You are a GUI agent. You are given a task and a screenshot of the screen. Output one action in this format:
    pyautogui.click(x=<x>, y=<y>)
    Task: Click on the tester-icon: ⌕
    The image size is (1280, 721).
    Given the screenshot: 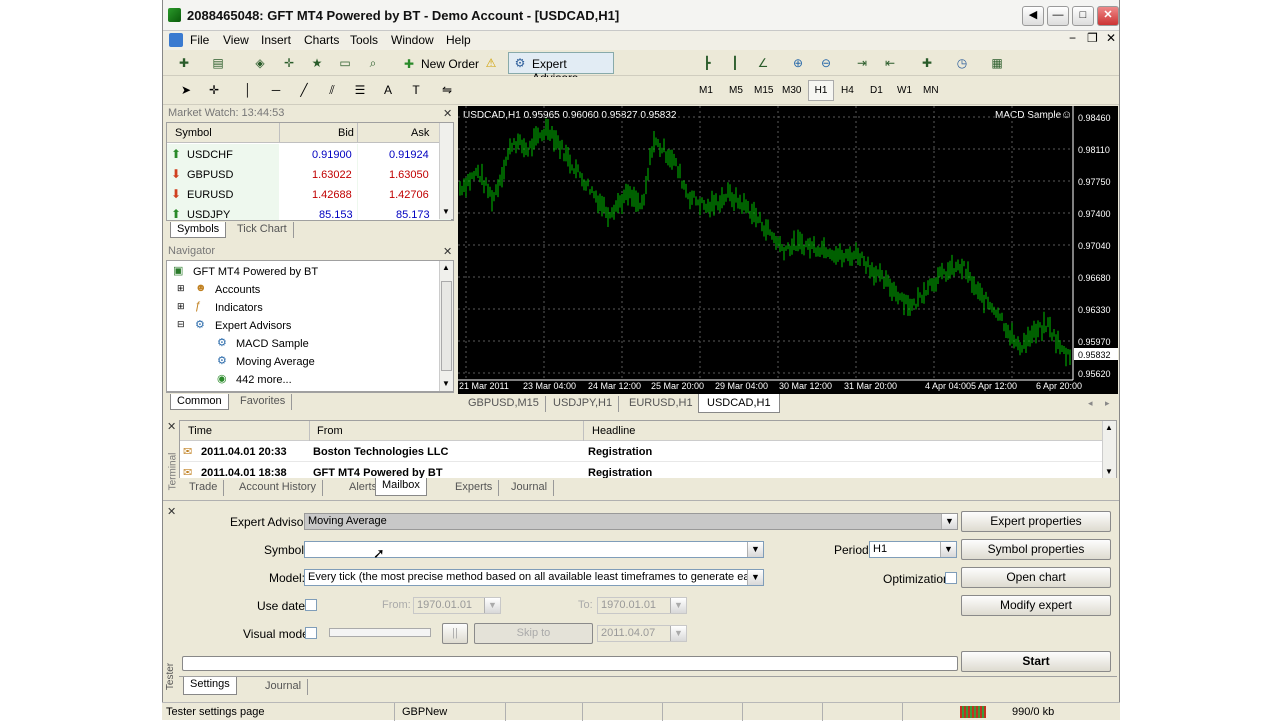 What is the action you would take?
    pyautogui.click(x=373, y=63)
    